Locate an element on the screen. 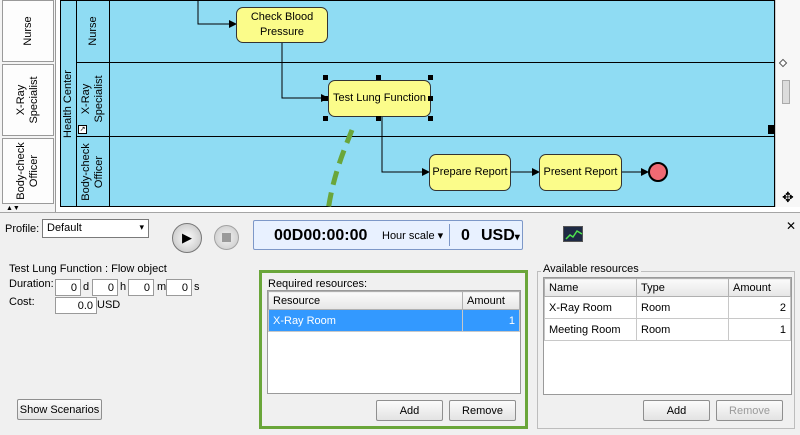 This screenshot has height=435, width=800. table-header: Resource Amount is located at coordinates (394, 300).